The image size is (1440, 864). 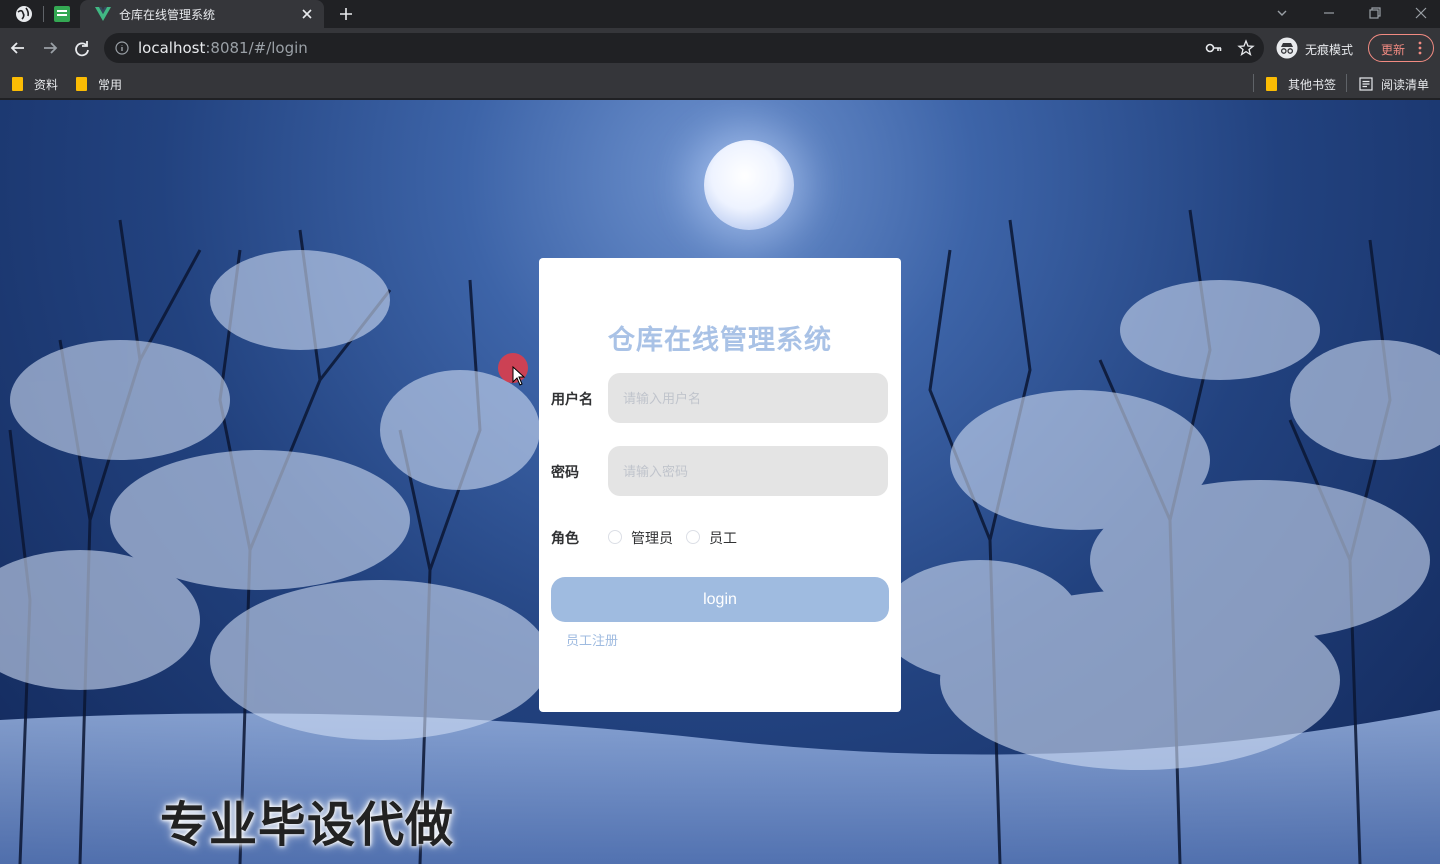 I want to click on key-icon, so click(x=1214, y=48).